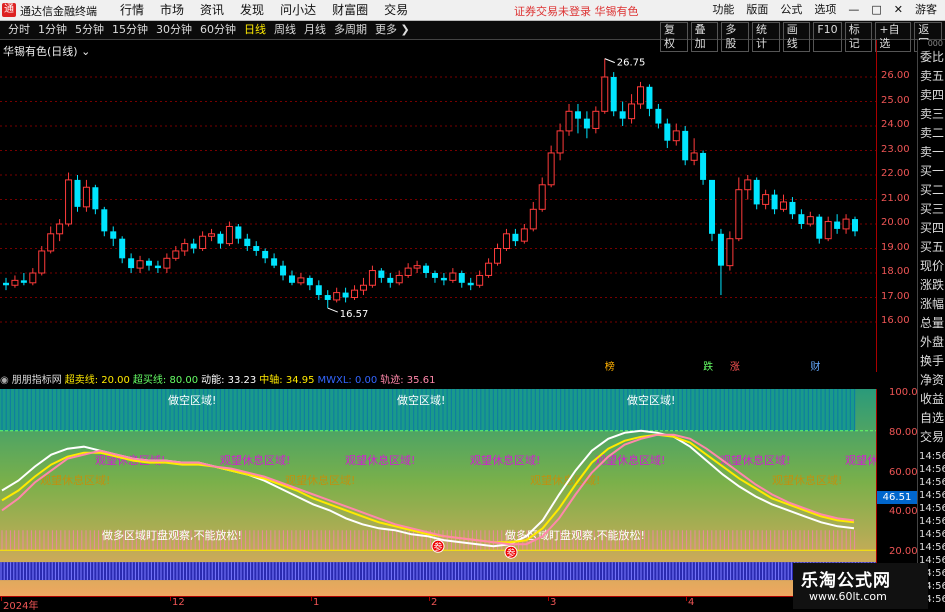 Image resolution: width=945 pixels, height=612 pixels. I want to click on low-price-label: 16.57, so click(354, 314).